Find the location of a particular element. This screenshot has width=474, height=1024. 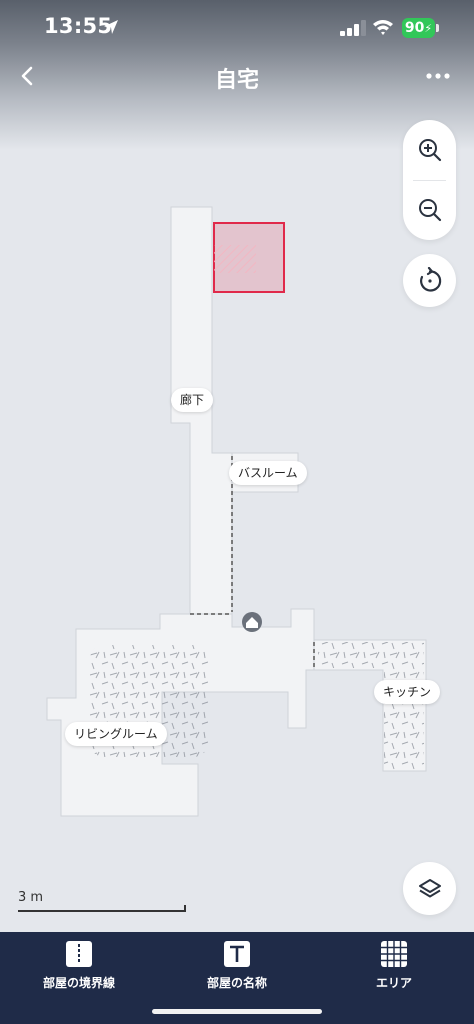

tab-room-name: 部屋の名称 is located at coordinates (237, 965).